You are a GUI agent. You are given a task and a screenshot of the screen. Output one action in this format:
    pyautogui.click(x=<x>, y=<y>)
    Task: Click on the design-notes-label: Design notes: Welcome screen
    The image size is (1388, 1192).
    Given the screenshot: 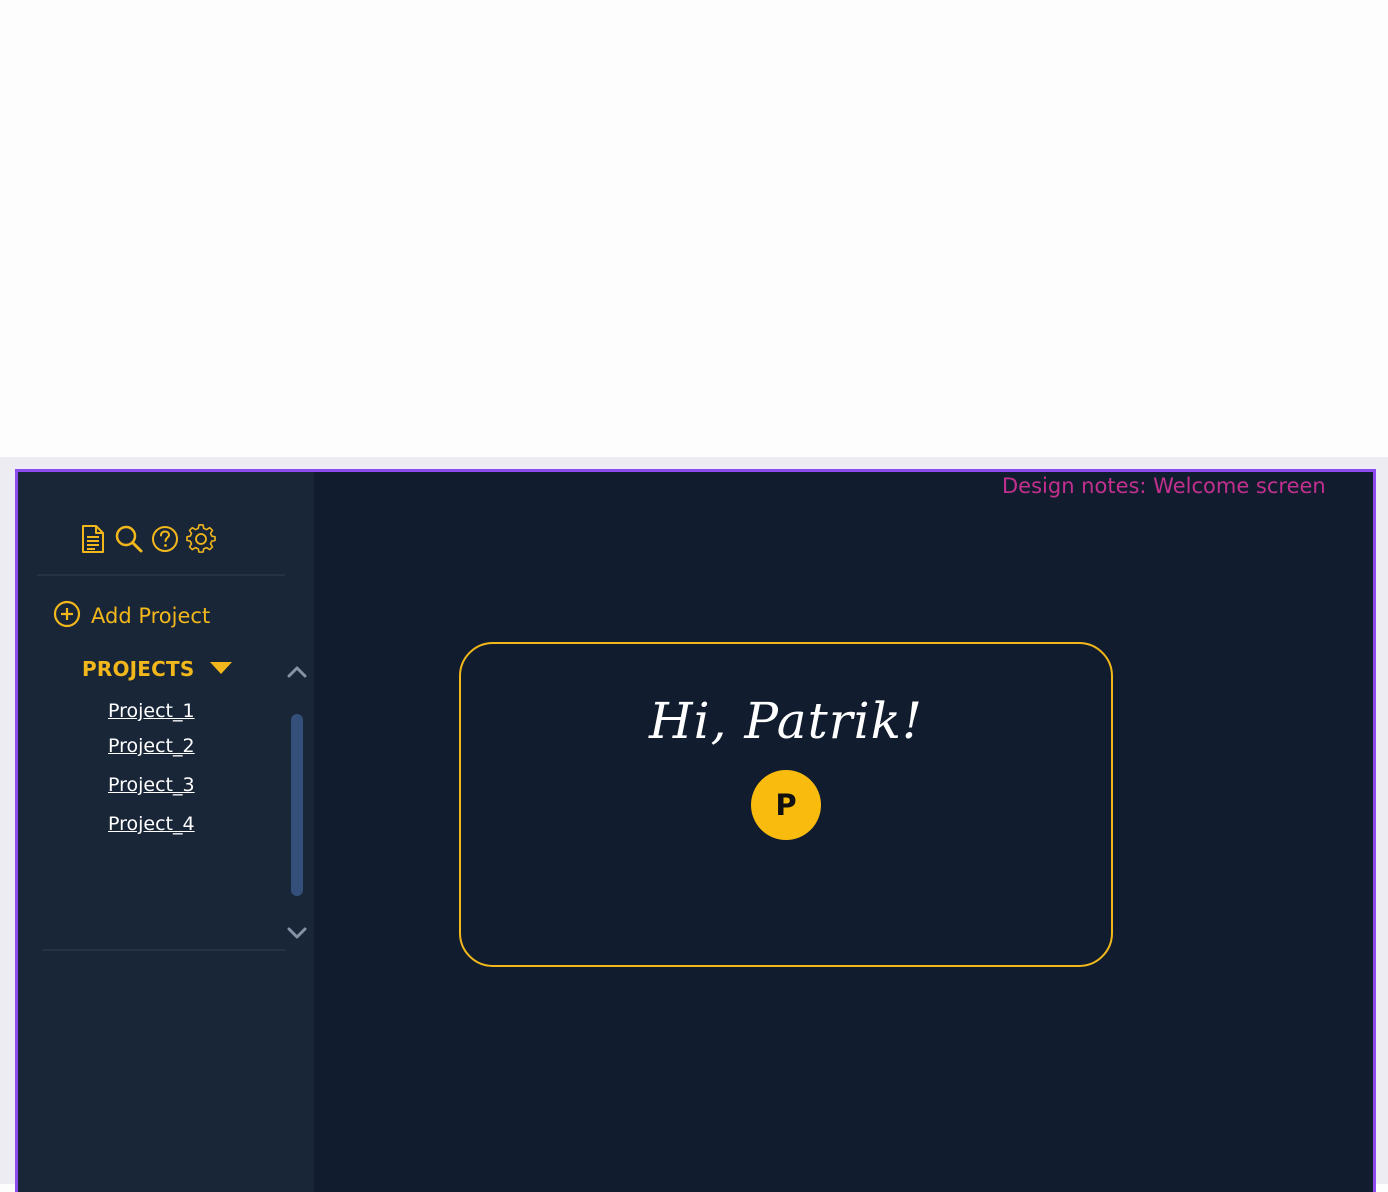 What is the action you would take?
    pyautogui.click(x=1164, y=486)
    